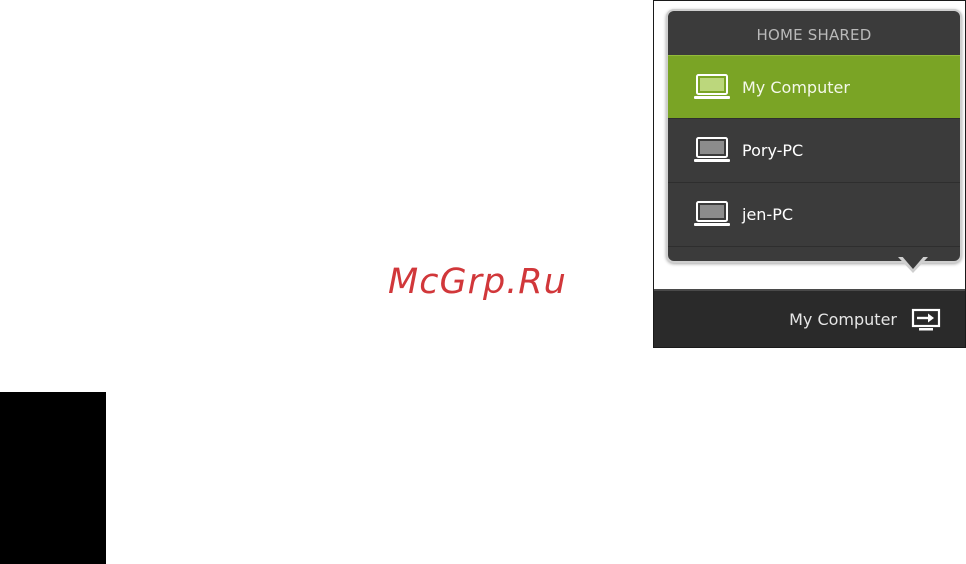  What do you see at coordinates (926, 320) in the screenshot?
I see `switch-source-icon` at bounding box center [926, 320].